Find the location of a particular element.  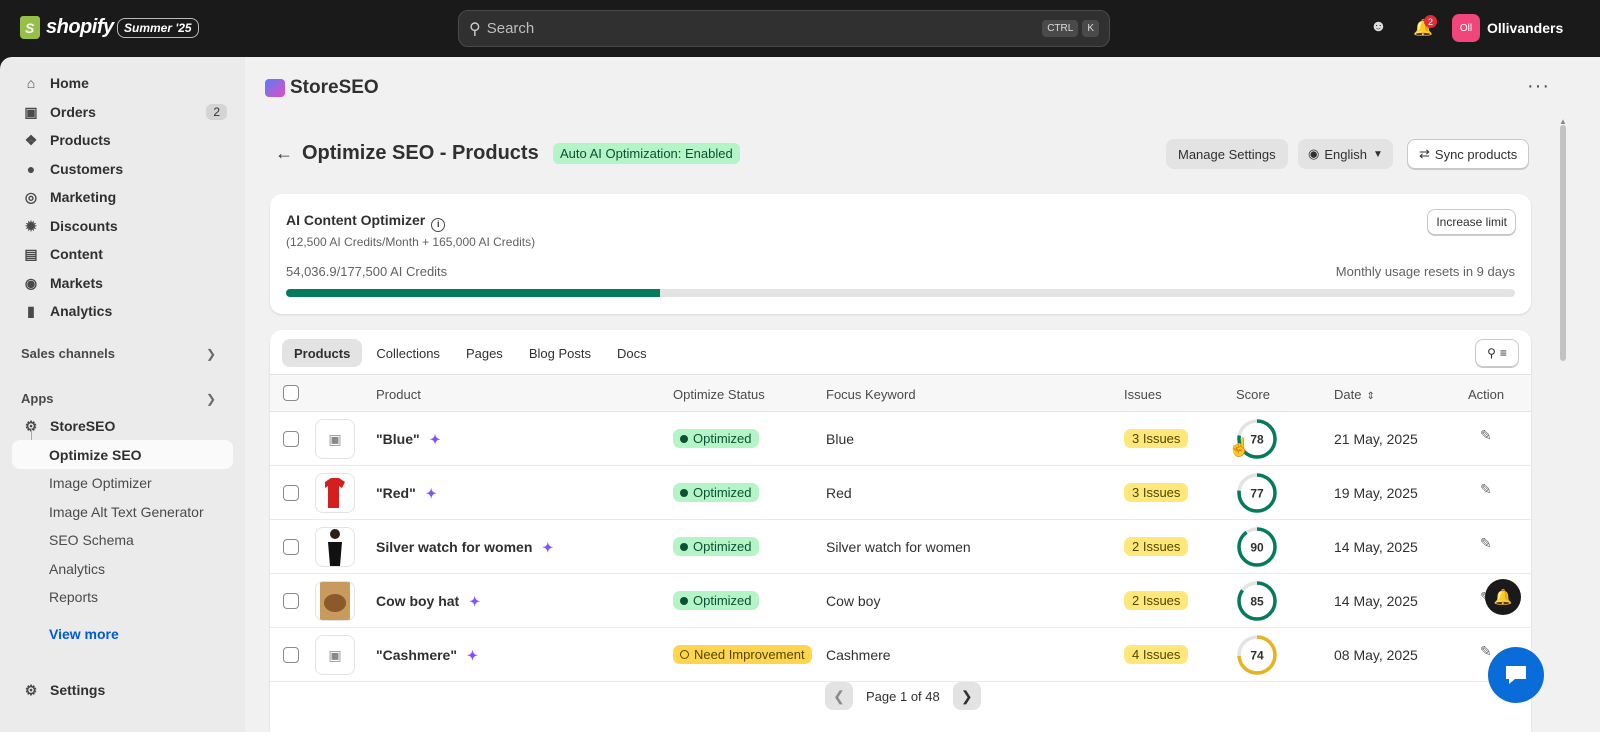

sidekick-icon: ☻ is located at coordinates (1378, 27).